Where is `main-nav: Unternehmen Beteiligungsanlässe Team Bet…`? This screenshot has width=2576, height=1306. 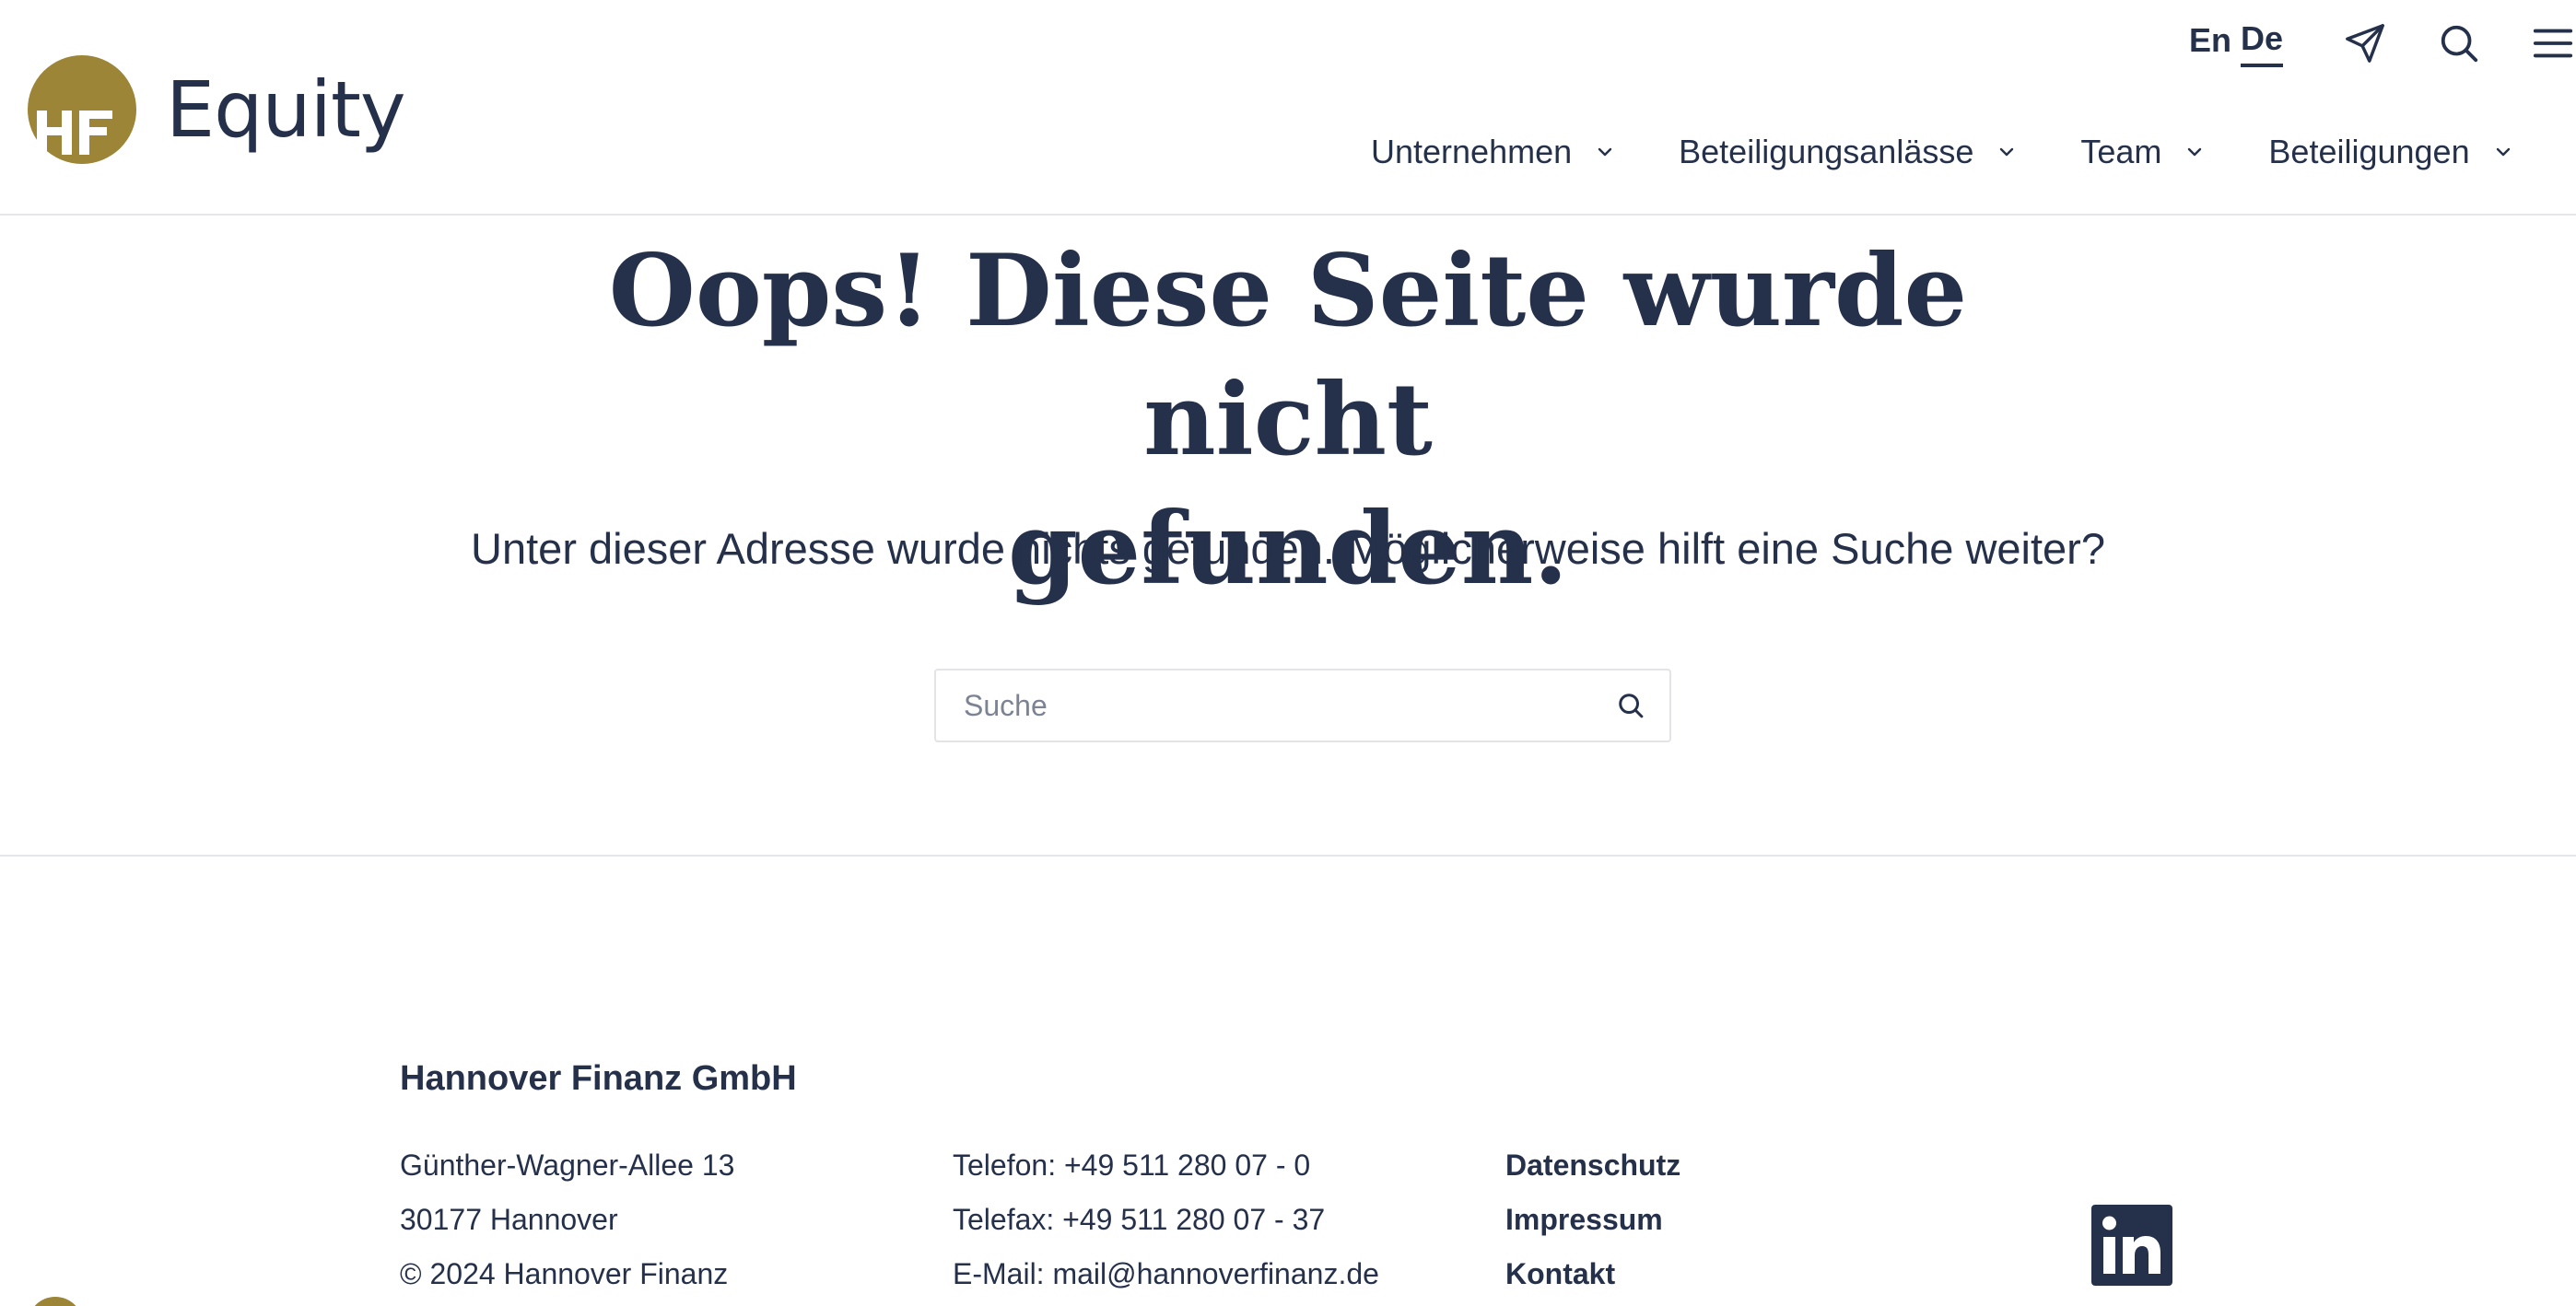 main-nav: Unternehmen Beteiligungsanlässe Team Bet… is located at coordinates (1973, 152).